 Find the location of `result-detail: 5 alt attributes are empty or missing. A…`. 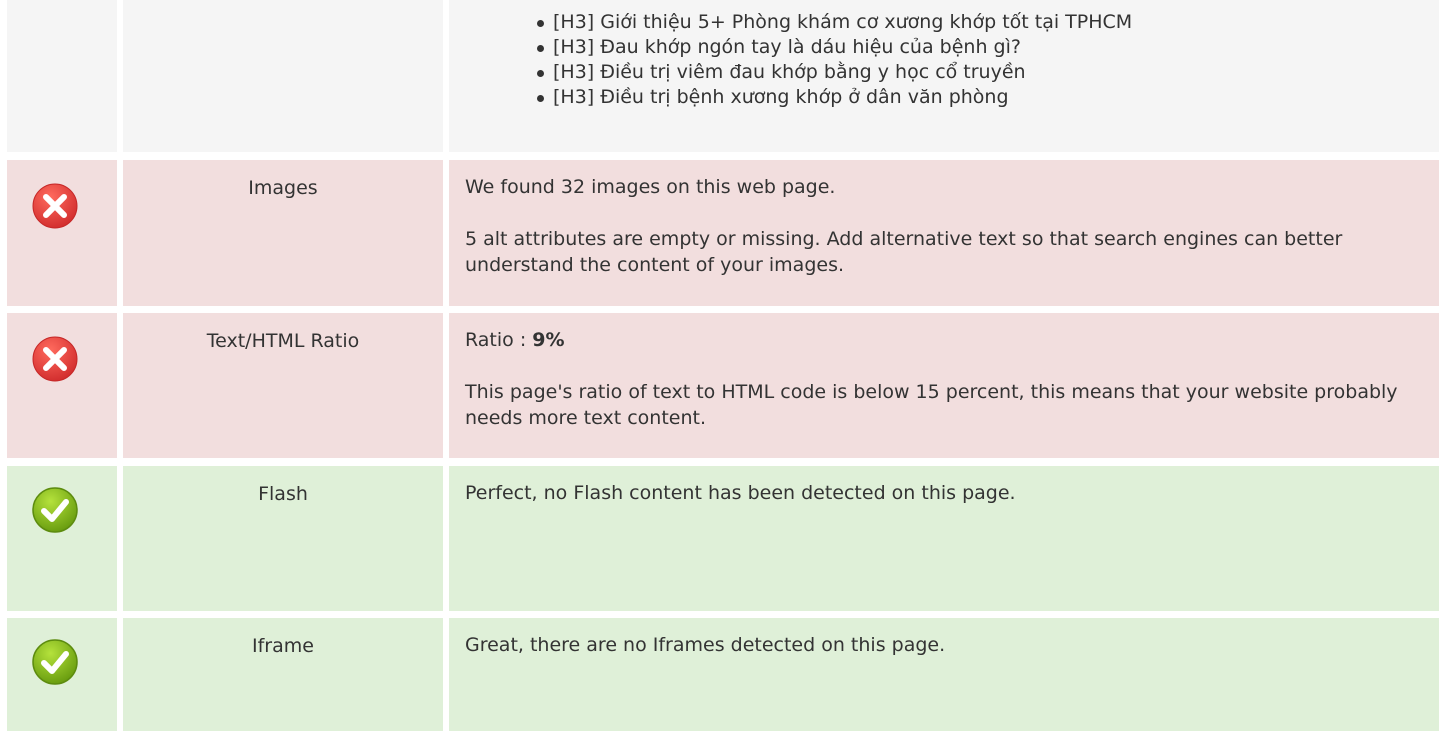

result-detail: 5 alt attributes are empty or missing. A… is located at coordinates (904, 252).